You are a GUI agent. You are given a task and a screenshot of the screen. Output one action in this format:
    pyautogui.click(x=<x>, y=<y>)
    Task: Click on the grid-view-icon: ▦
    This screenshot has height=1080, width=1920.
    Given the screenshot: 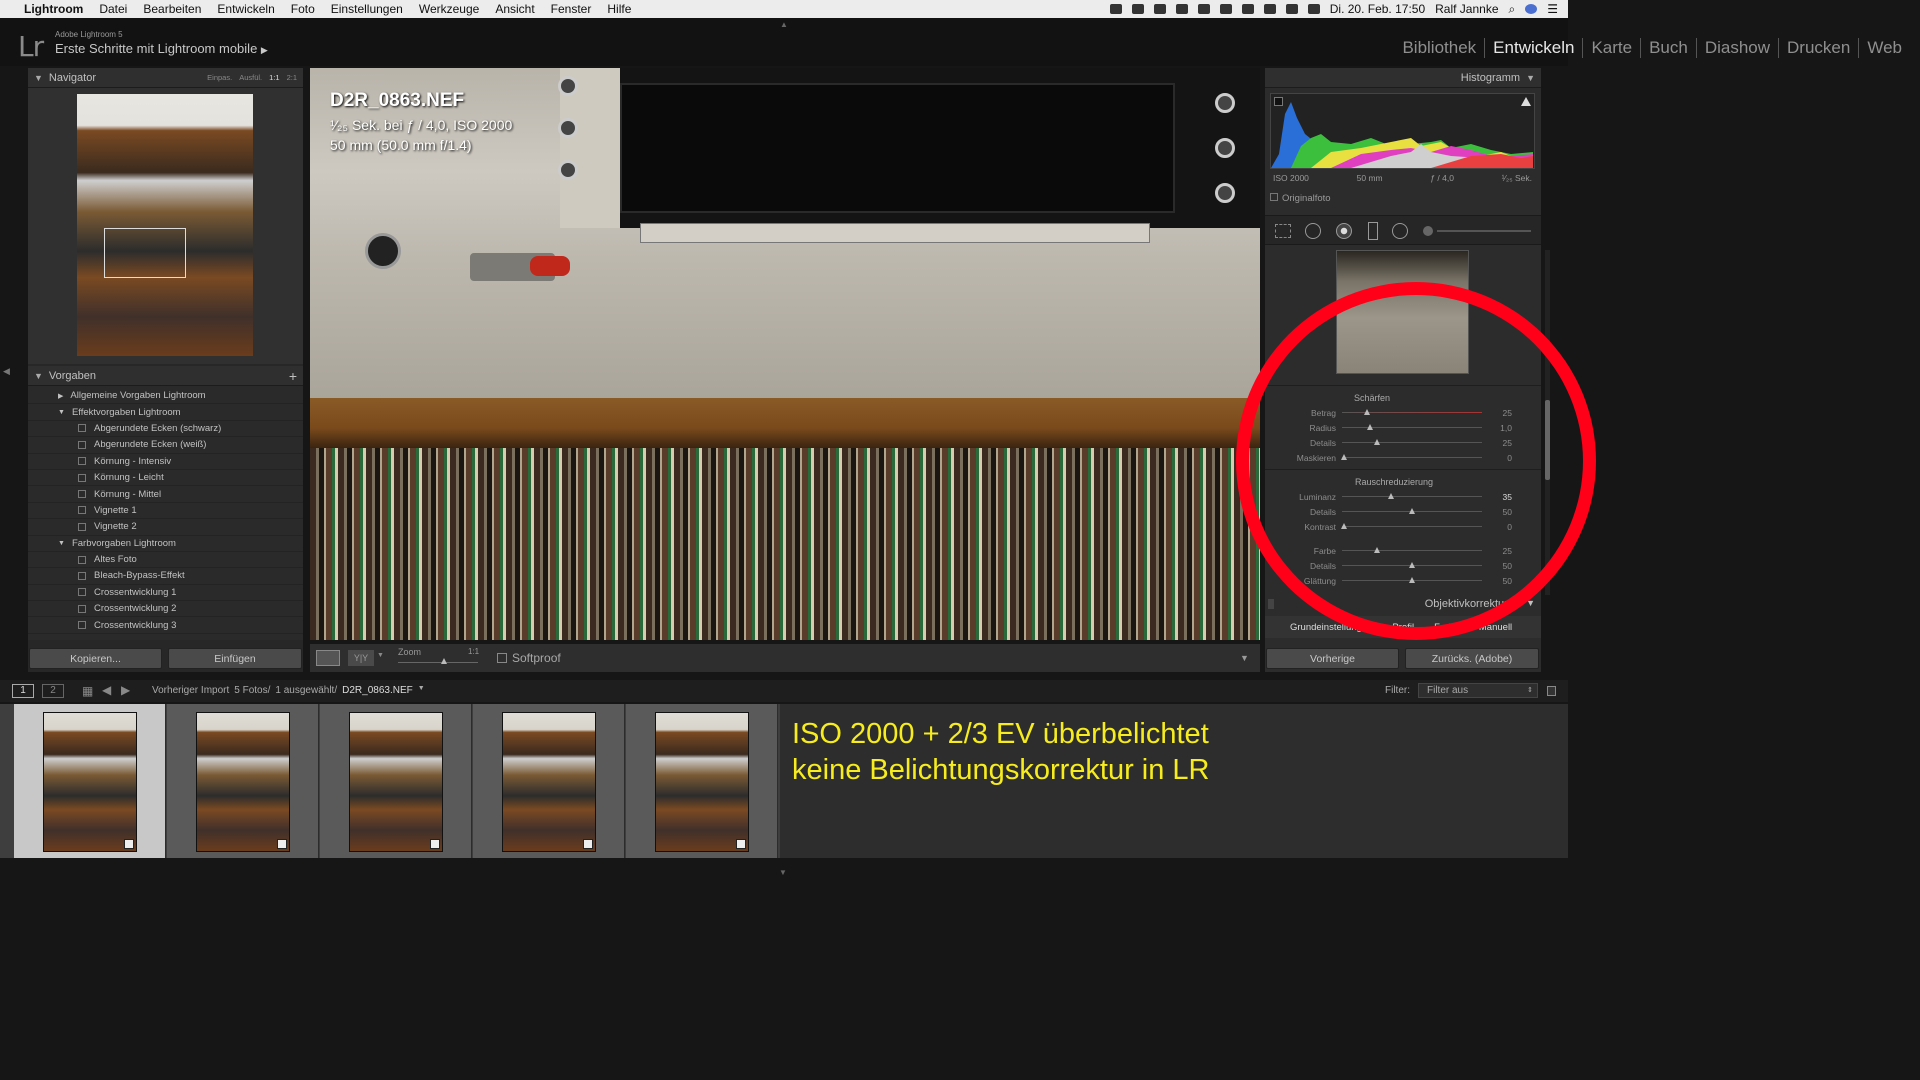 What is the action you would take?
    pyautogui.click(x=87, y=691)
    